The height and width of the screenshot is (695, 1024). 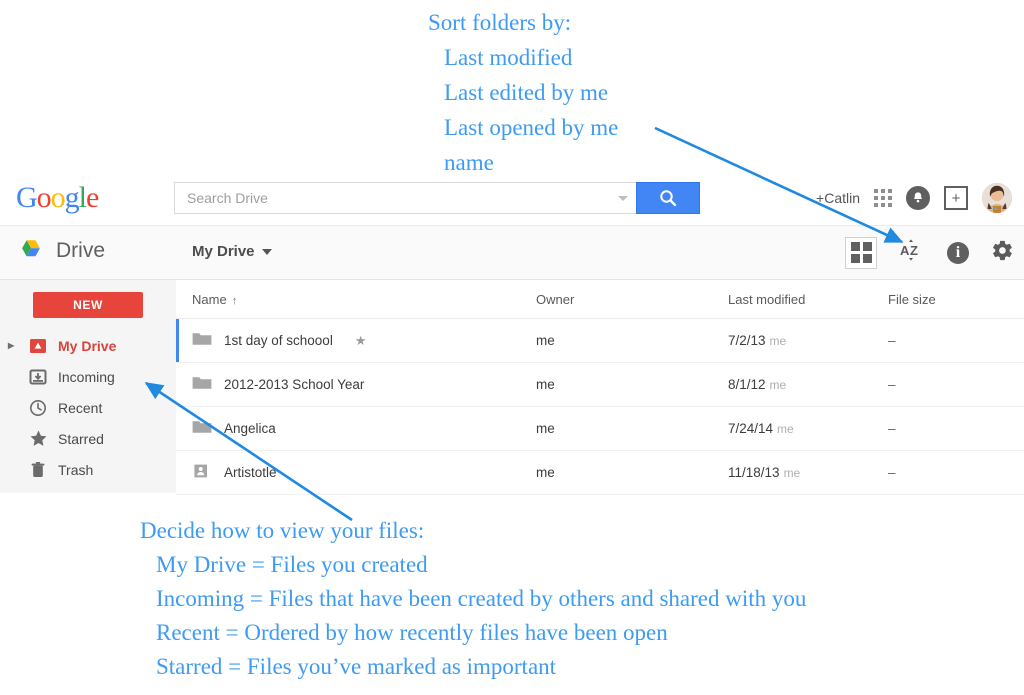 I want to click on file-list-header: Name ↑ Owner Last modified File size, so click(x=600, y=299).